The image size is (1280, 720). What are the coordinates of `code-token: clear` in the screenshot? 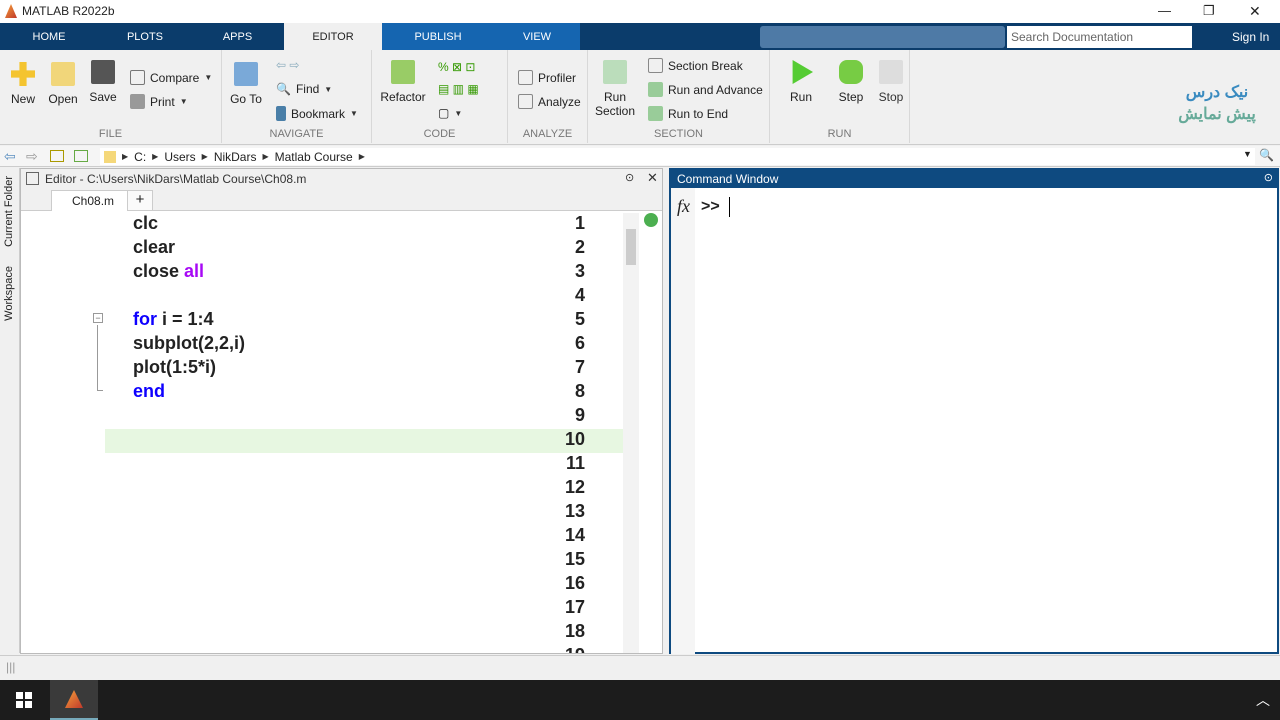 It's located at (154, 247).